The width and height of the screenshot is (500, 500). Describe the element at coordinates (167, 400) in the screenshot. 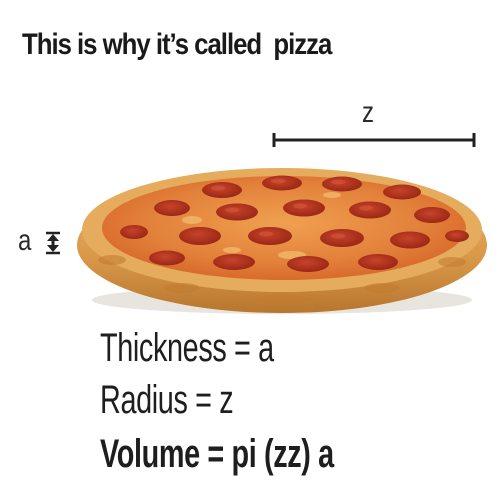

I see `radius-formula: Radius = z` at that location.